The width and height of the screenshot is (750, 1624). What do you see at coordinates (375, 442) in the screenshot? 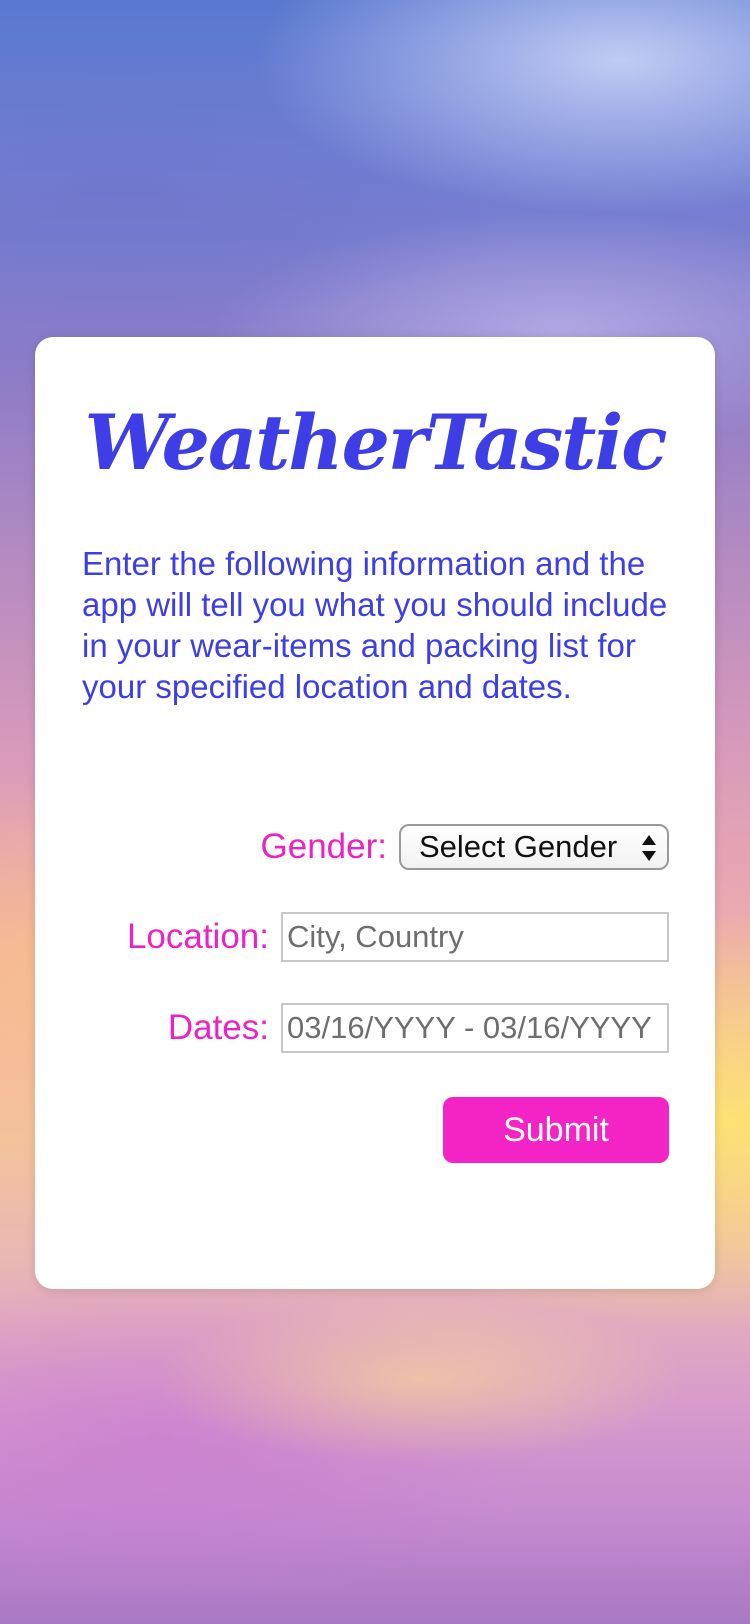
I see `app-title: WeatherTastic` at bounding box center [375, 442].